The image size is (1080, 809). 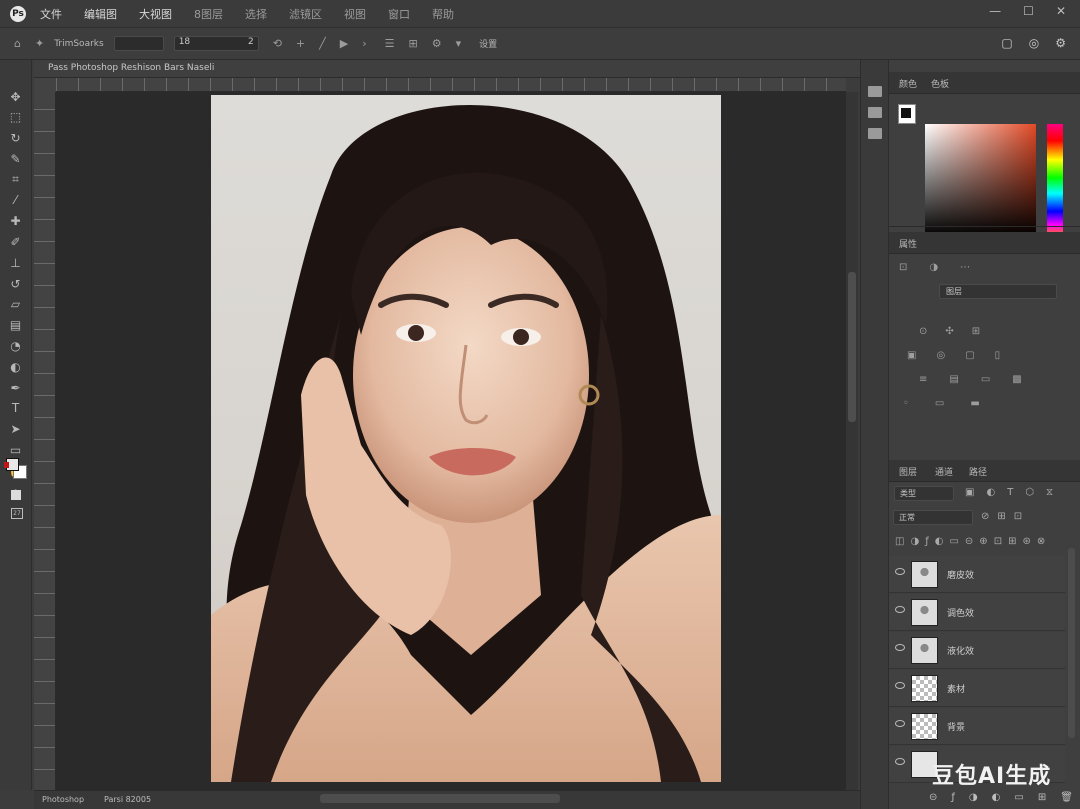 I want to click on adjust-fill-icon: ▩, so click(x=1016, y=379).